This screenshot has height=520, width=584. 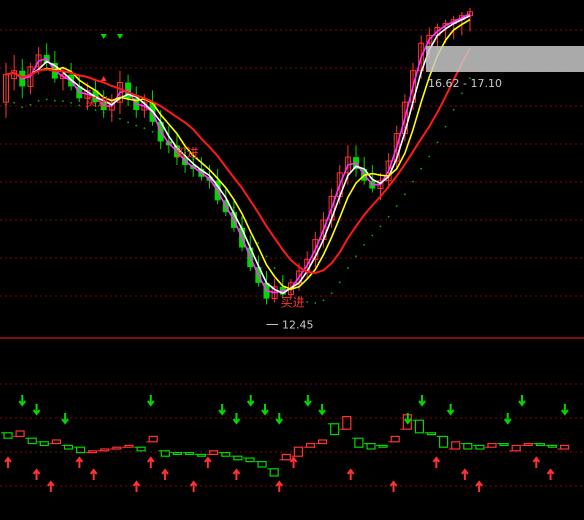 What do you see at coordinates (298, 324) in the screenshot?
I see `low-price-label: 12.45` at bounding box center [298, 324].